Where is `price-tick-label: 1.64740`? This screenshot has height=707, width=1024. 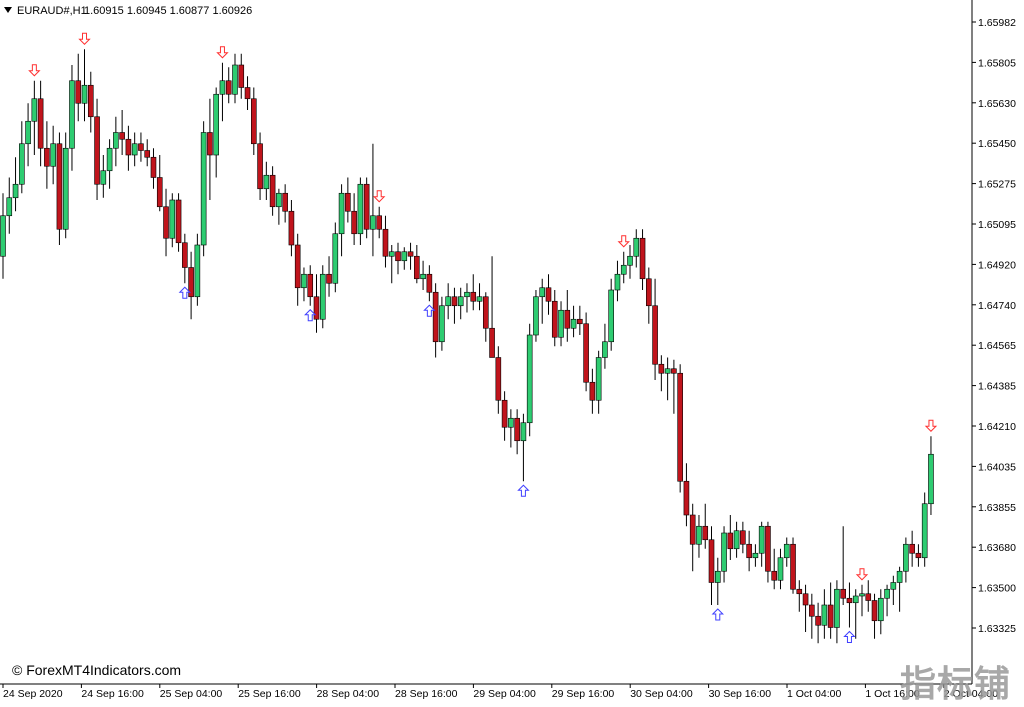 price-tick-label: 1.64740 is located at coordinates (997, 306).